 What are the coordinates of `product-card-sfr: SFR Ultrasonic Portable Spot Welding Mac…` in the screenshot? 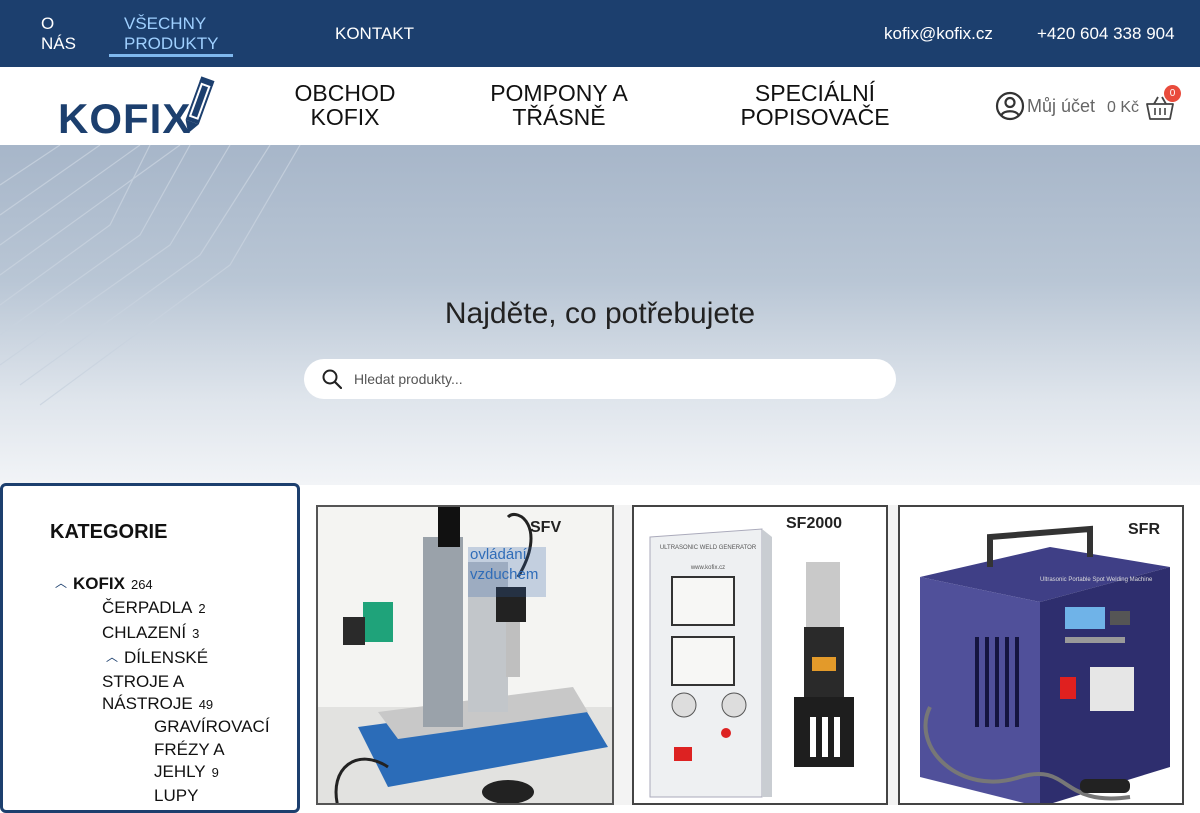 It's located at (1041, 655).